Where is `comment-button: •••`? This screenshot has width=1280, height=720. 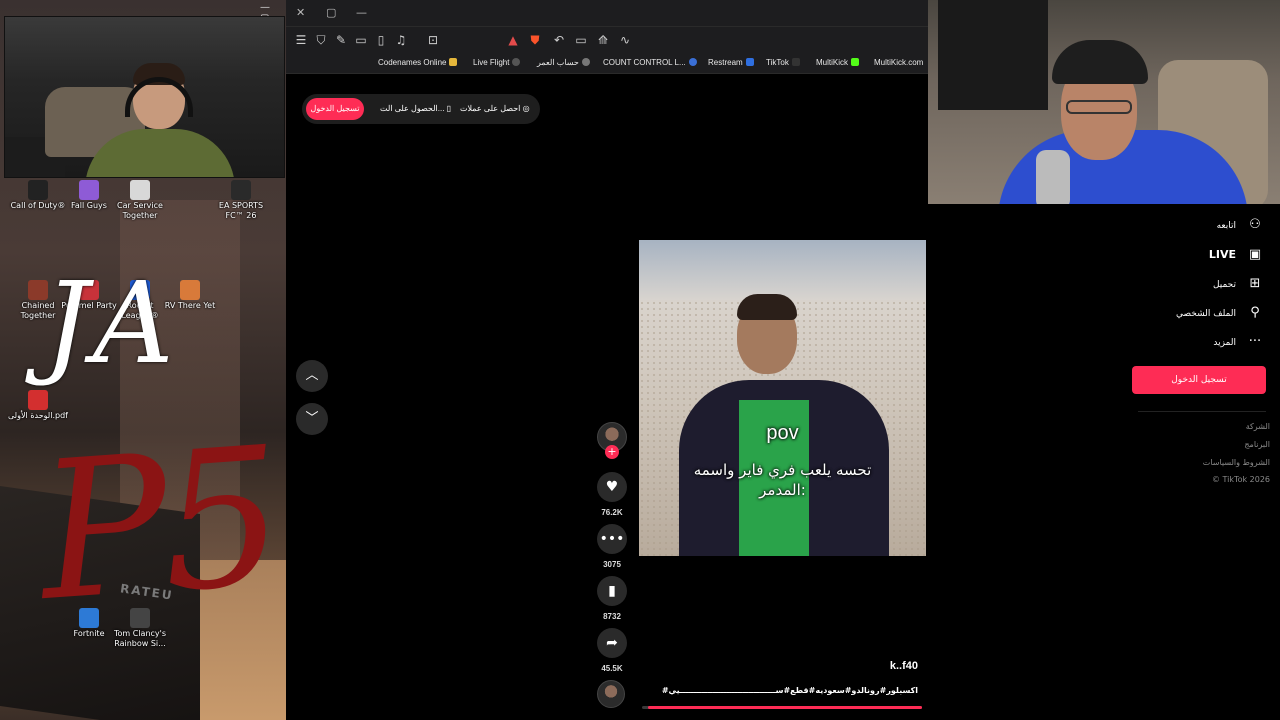 comment-button: ••• is located at coordinates (612, 539).